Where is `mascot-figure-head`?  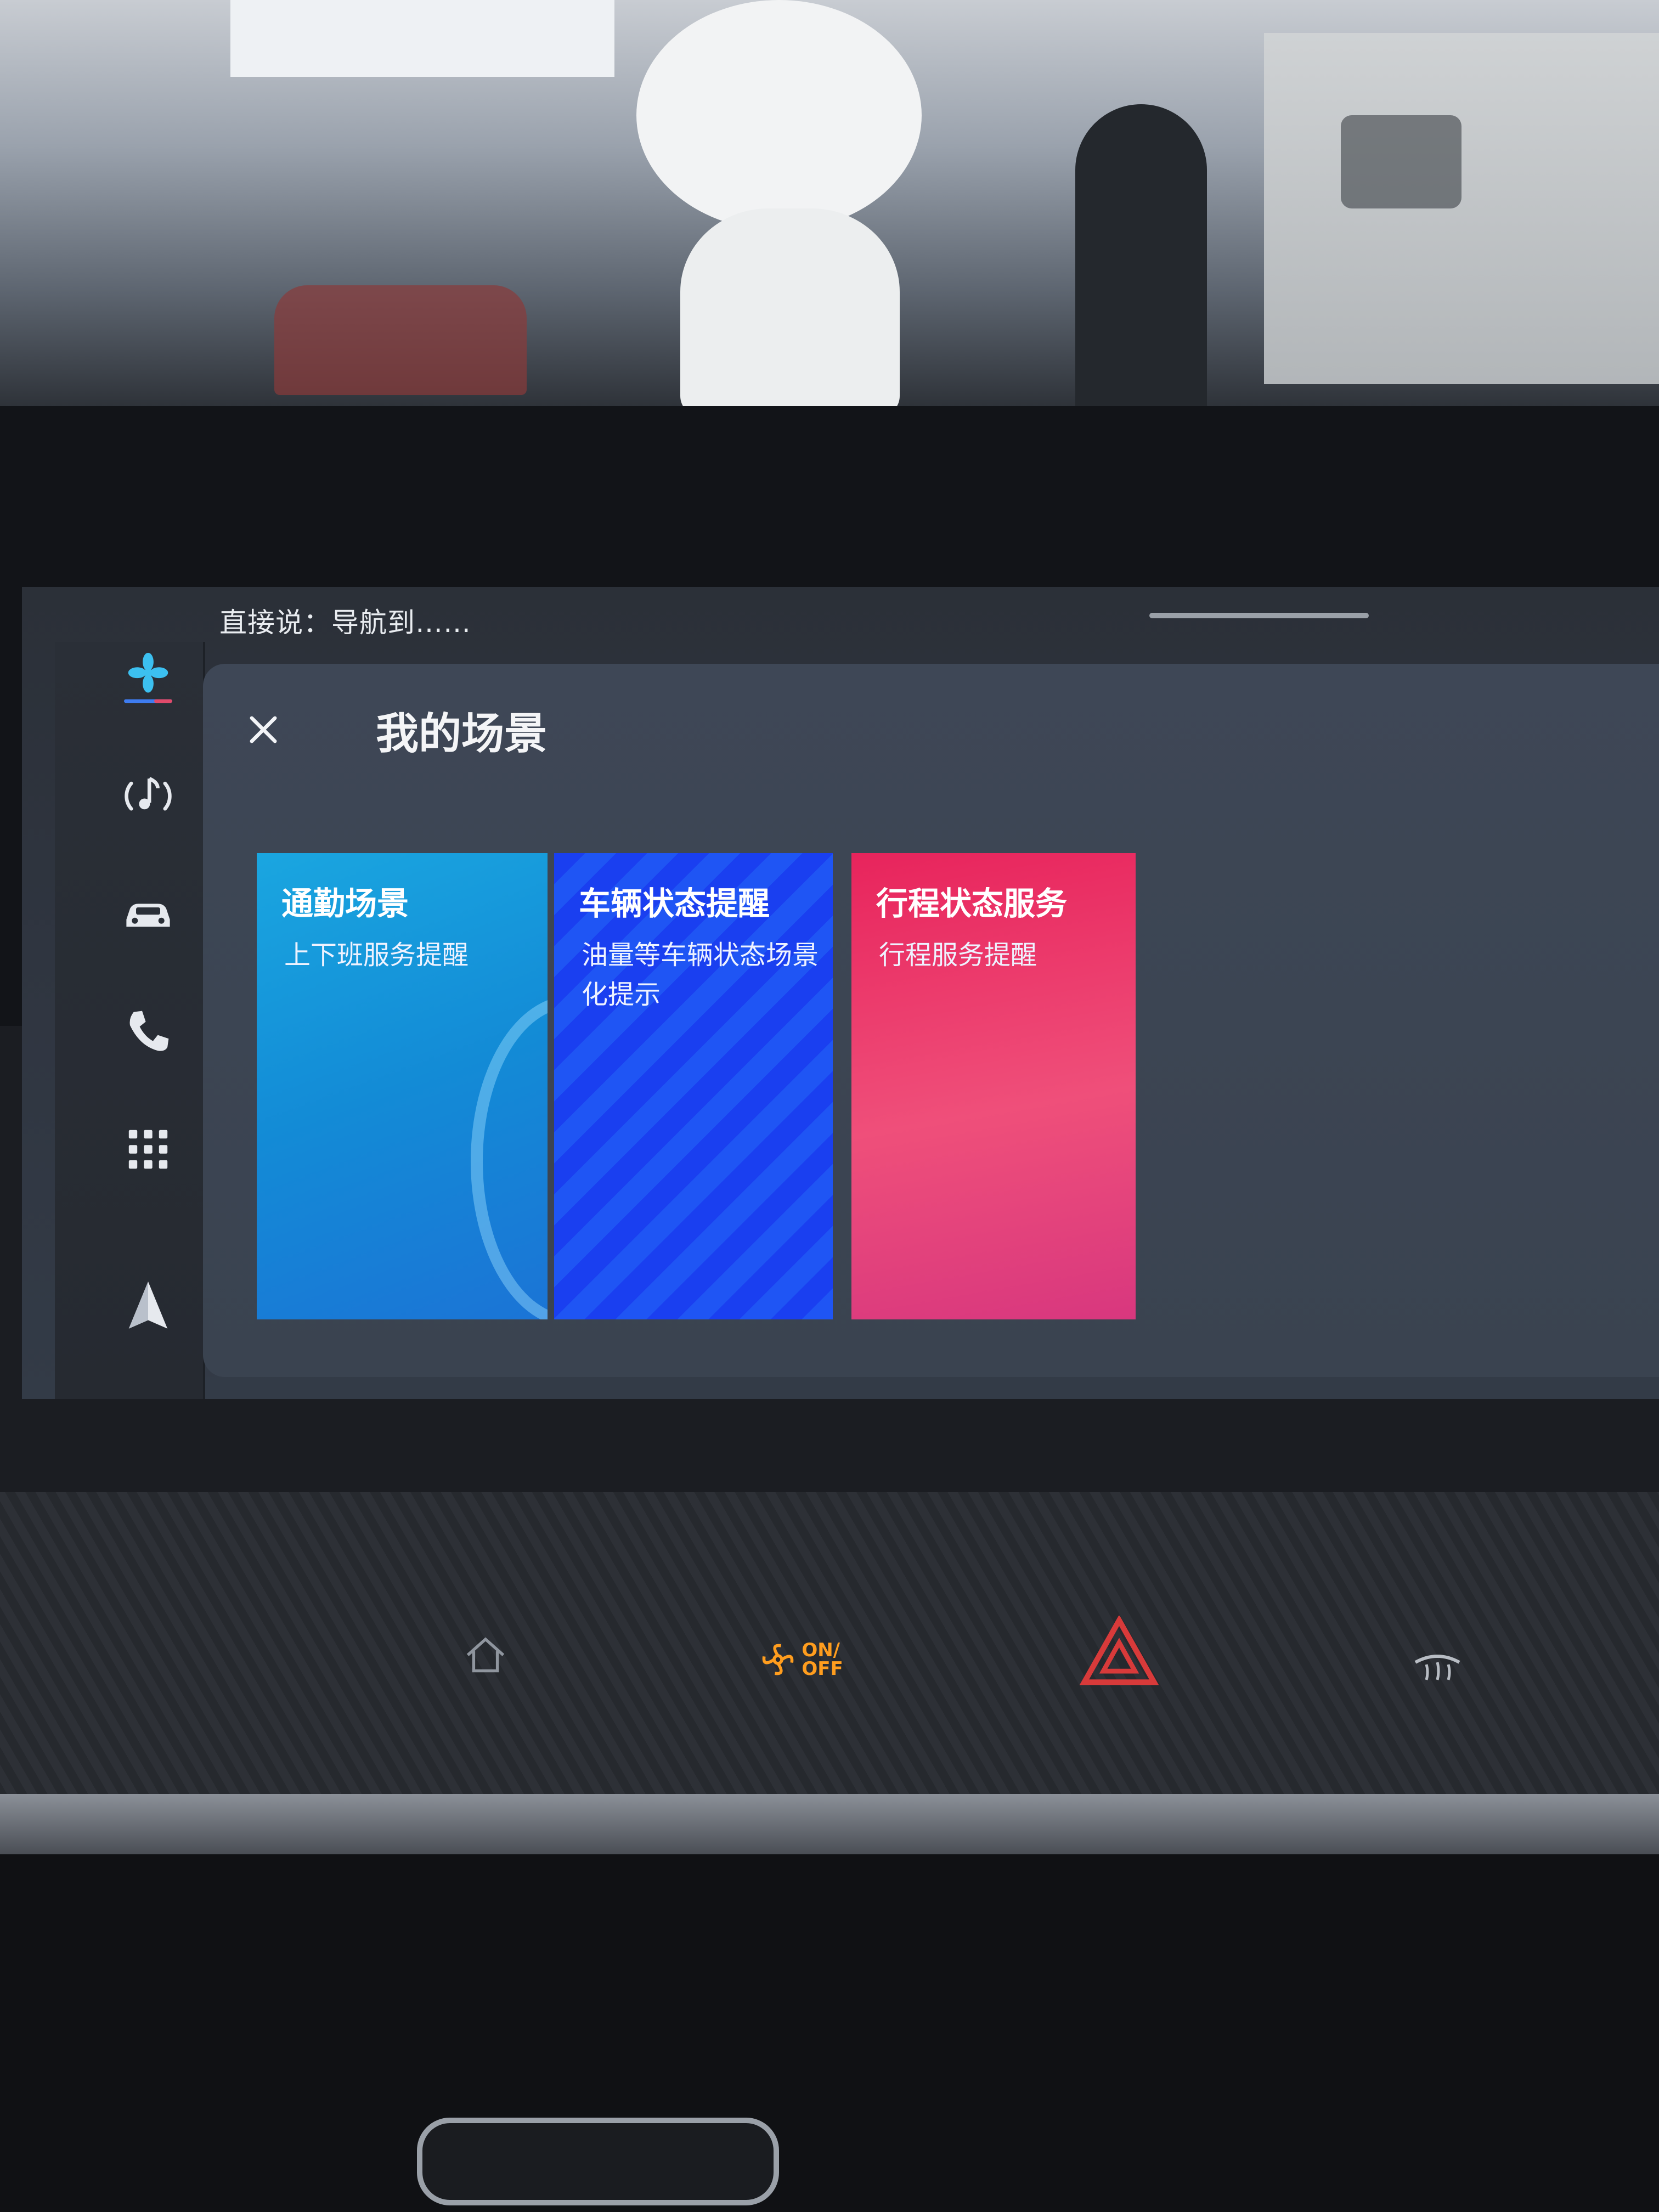 mascot-figure-head is located at coordinates (779, 115).